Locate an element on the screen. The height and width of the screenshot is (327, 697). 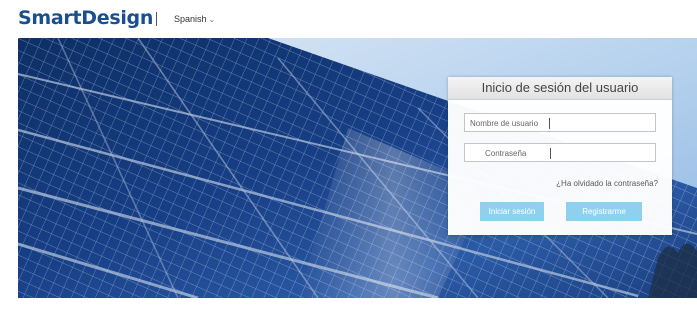
username-placeholder: Nombre de usuario is located at coordinates (504, 123).